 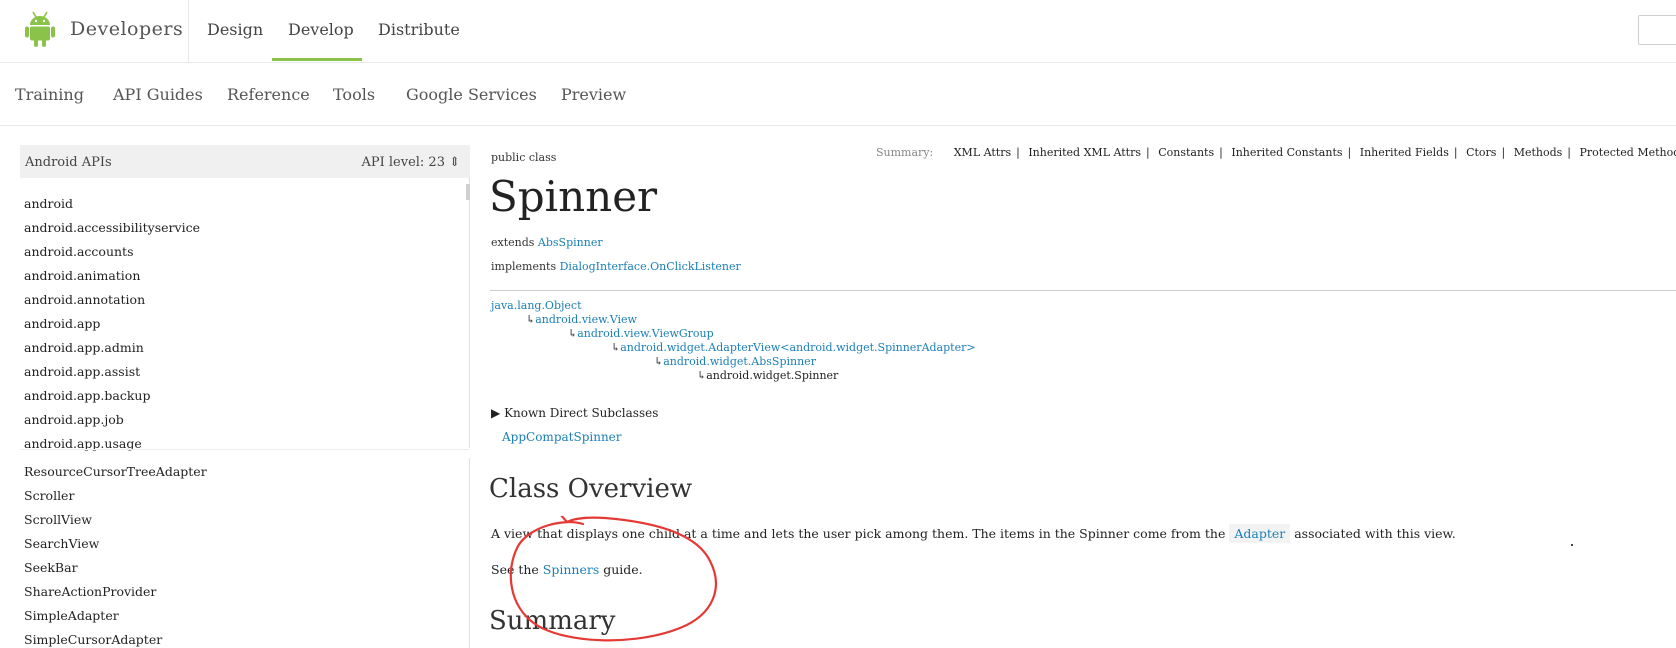 I want to click on known-subclasses-toggle: ▶ Known Direct Subclasses, so click(x=574, y=413).